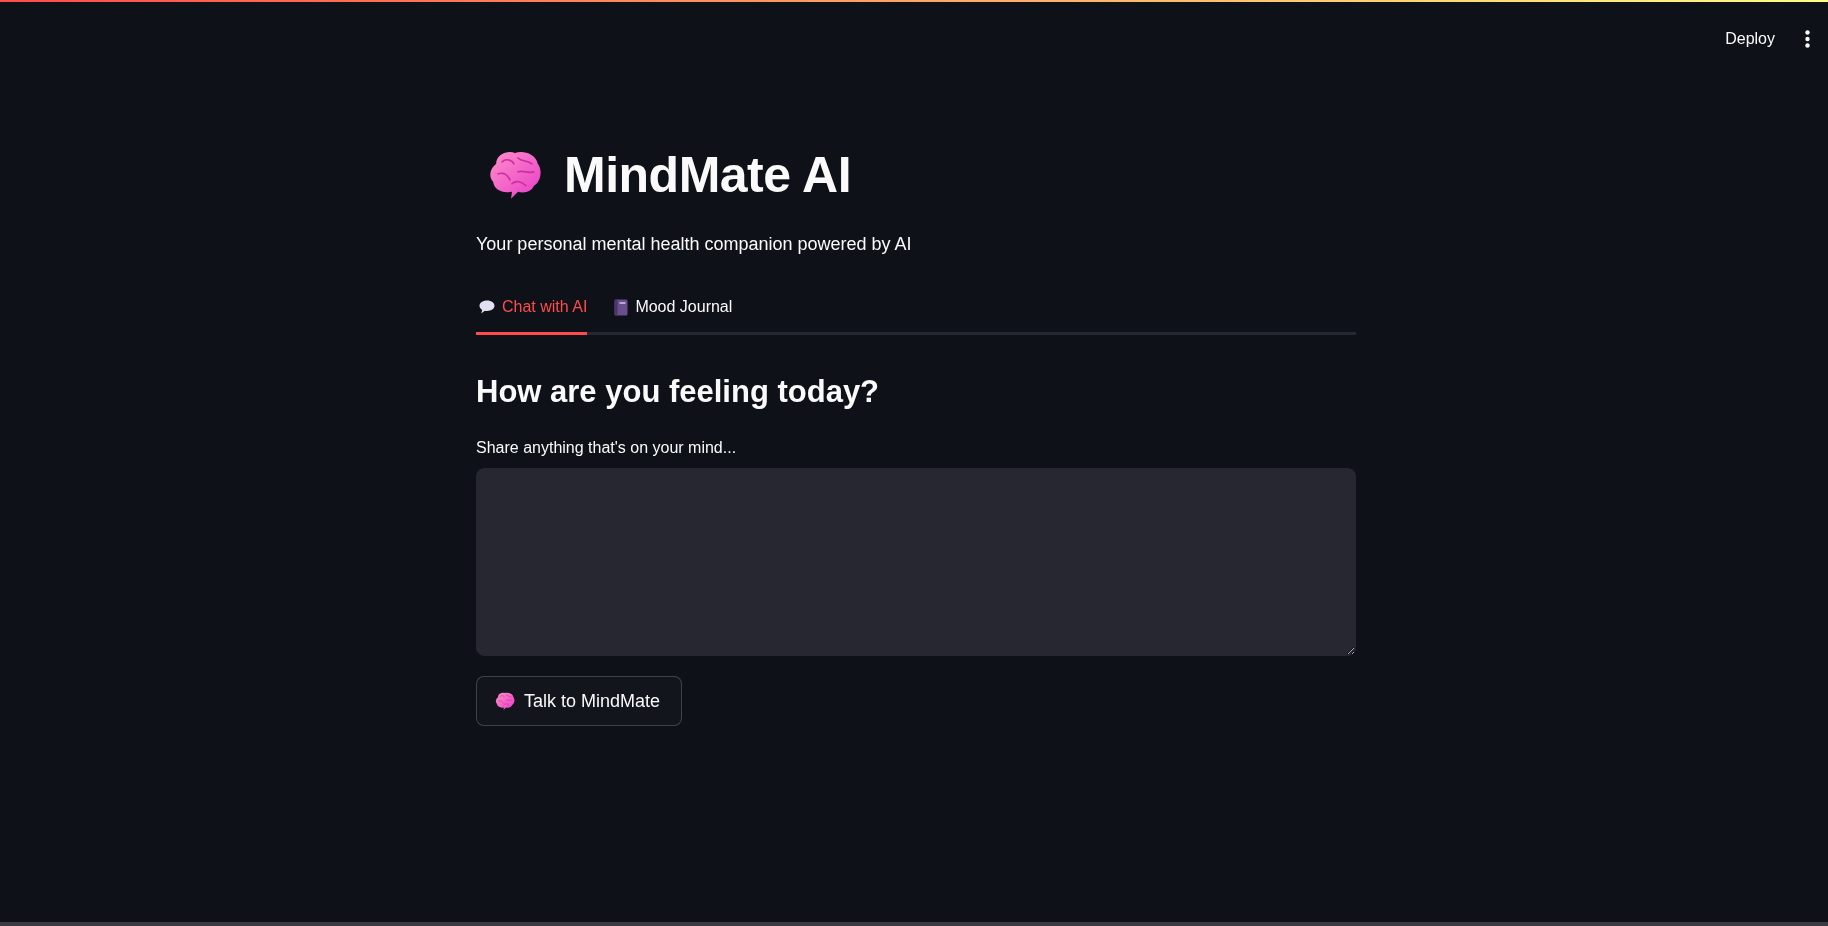  Describe the element at coordinates (672, 309) in the screenshot. I see `tab: Mood Journal` at that location.